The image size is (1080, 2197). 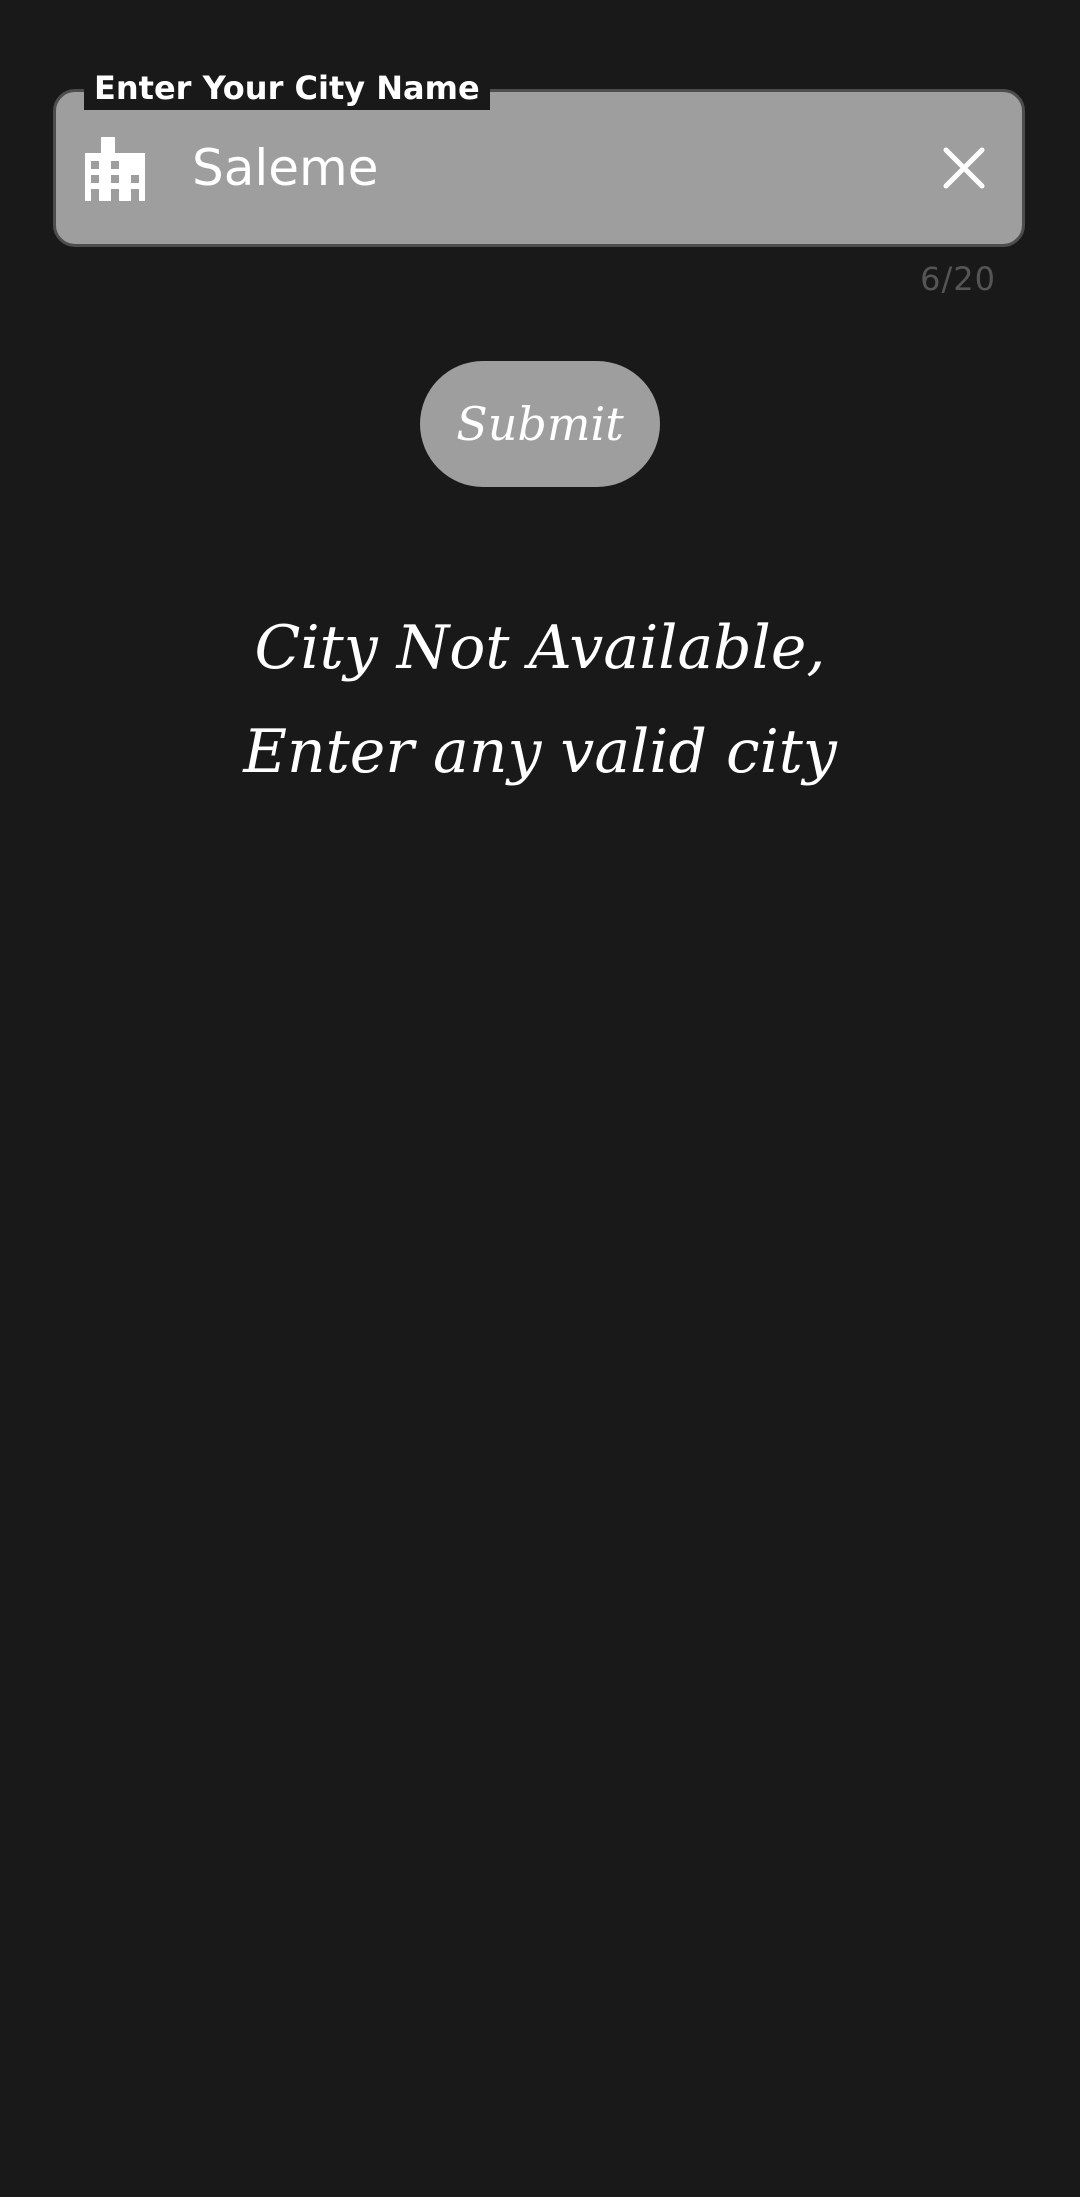 What do you see at coordinates (115, 169) in the screenshot?
I see `city-buildings-icon` at bounding box center [115, 169].